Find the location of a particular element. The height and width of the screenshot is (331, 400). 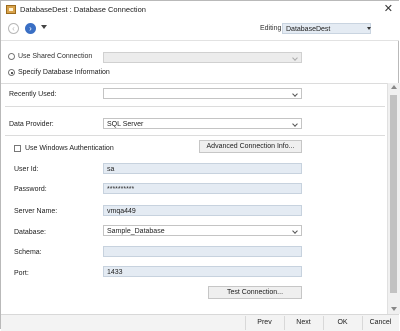

scroll-thumb is located at coordinates (393, 194).